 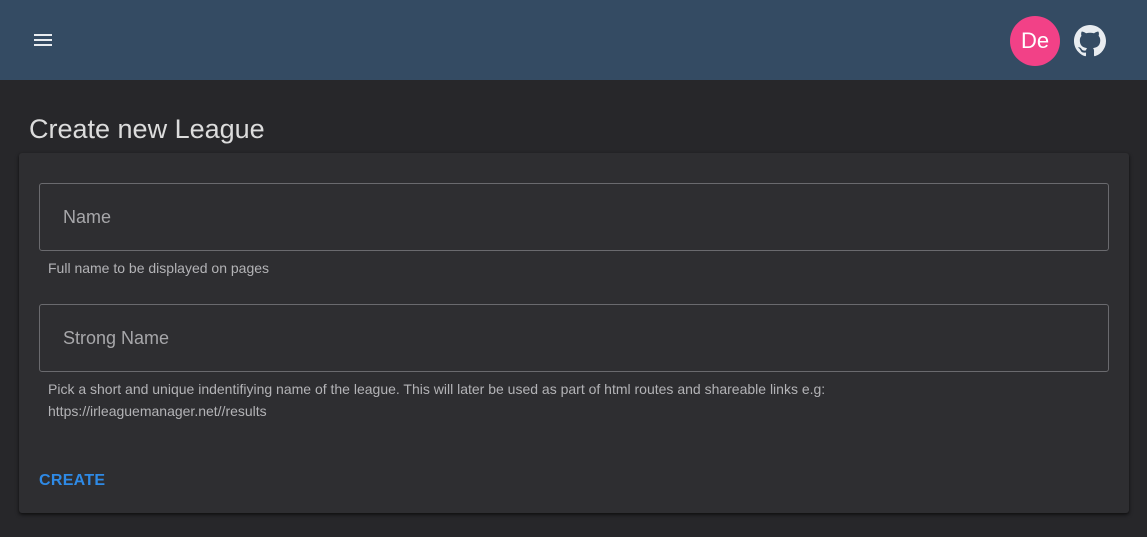 I want to click on strong-name-field, so click(x=574, y=338).